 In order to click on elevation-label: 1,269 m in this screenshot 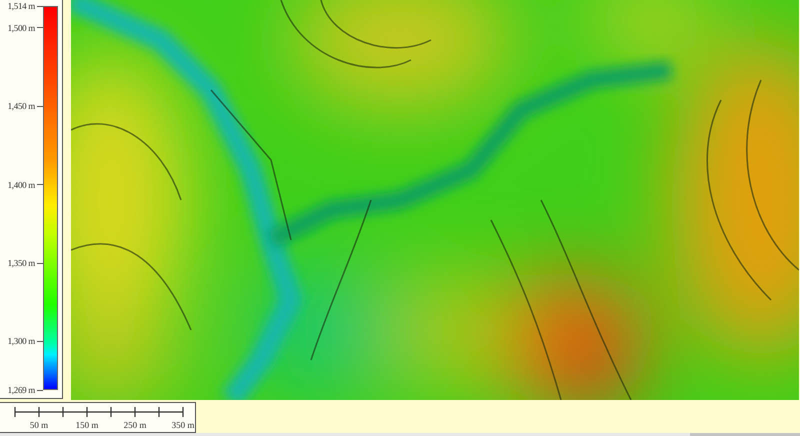, I will do `click(21, 390)`.